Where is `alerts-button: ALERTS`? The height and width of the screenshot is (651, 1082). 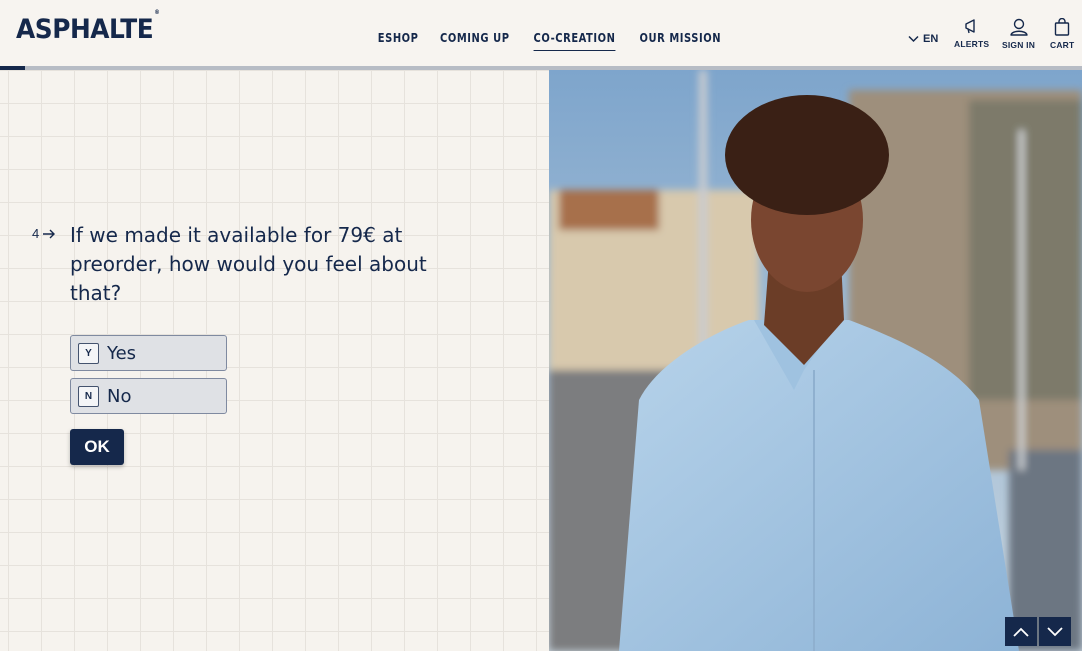 alerts-button: ALERTS is located at coordinates (971, 33).